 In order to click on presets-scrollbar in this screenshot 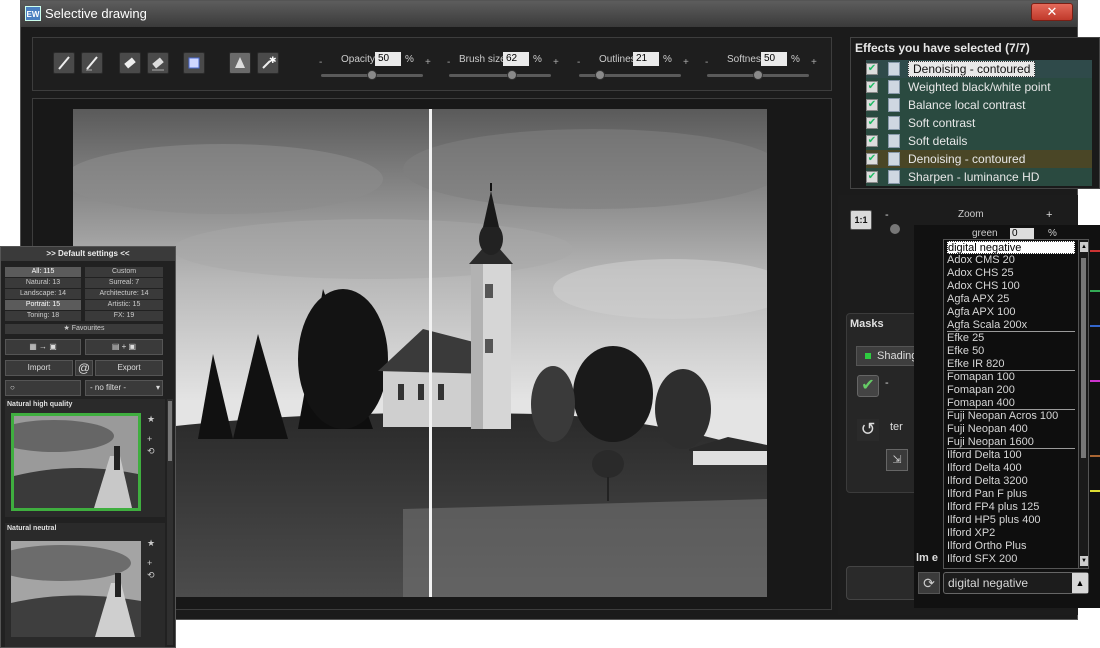, I will do `click(170, 522)`.